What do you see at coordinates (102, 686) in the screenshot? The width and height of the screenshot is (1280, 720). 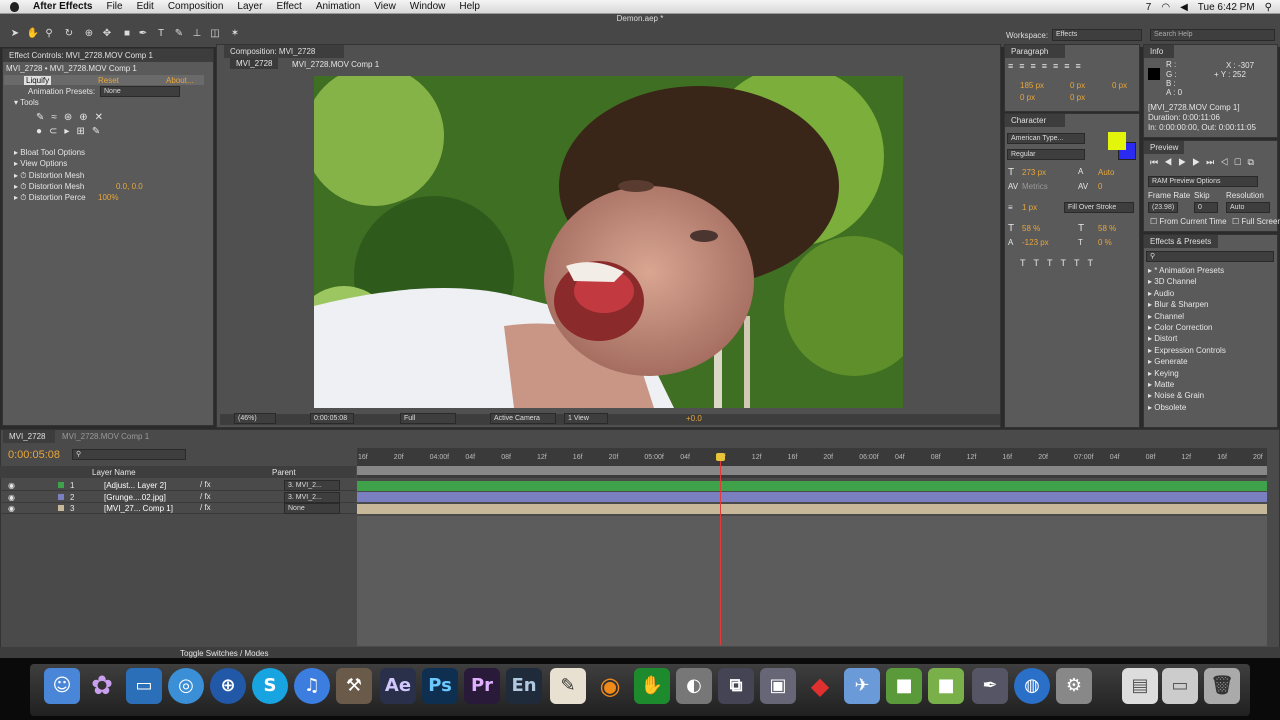 I see `flower-app-icon: ✿` at bounding box center [102, 686].